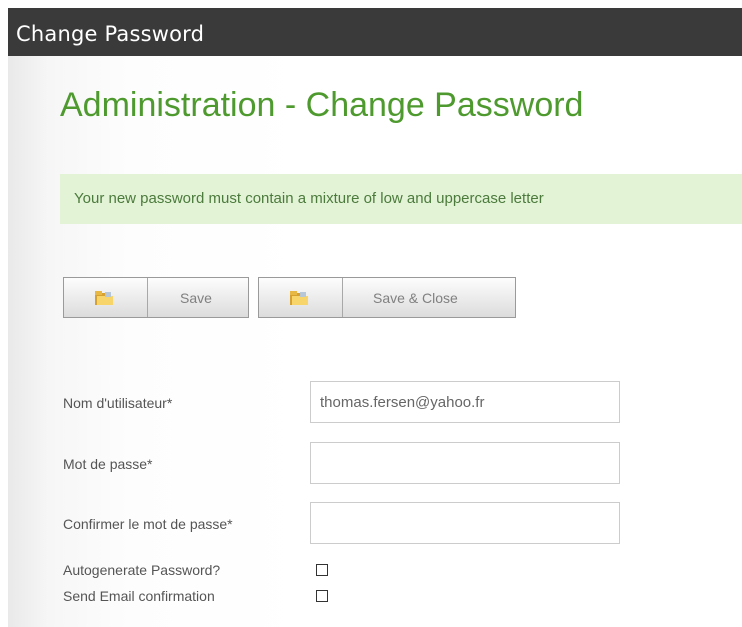  Describe the element at coordinates (322, 596) in the screenshot. I see `send-email-confirmation-checkbox` at that location.